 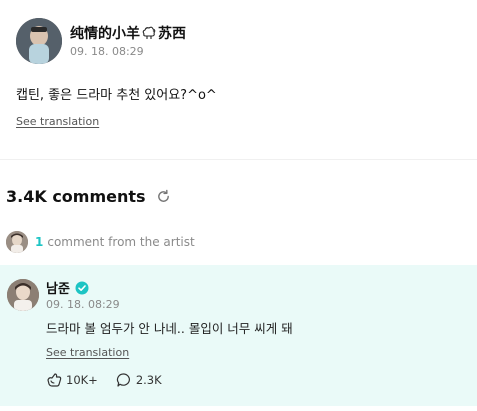 I want to click on reply-icon, so click(x=123, y=380).